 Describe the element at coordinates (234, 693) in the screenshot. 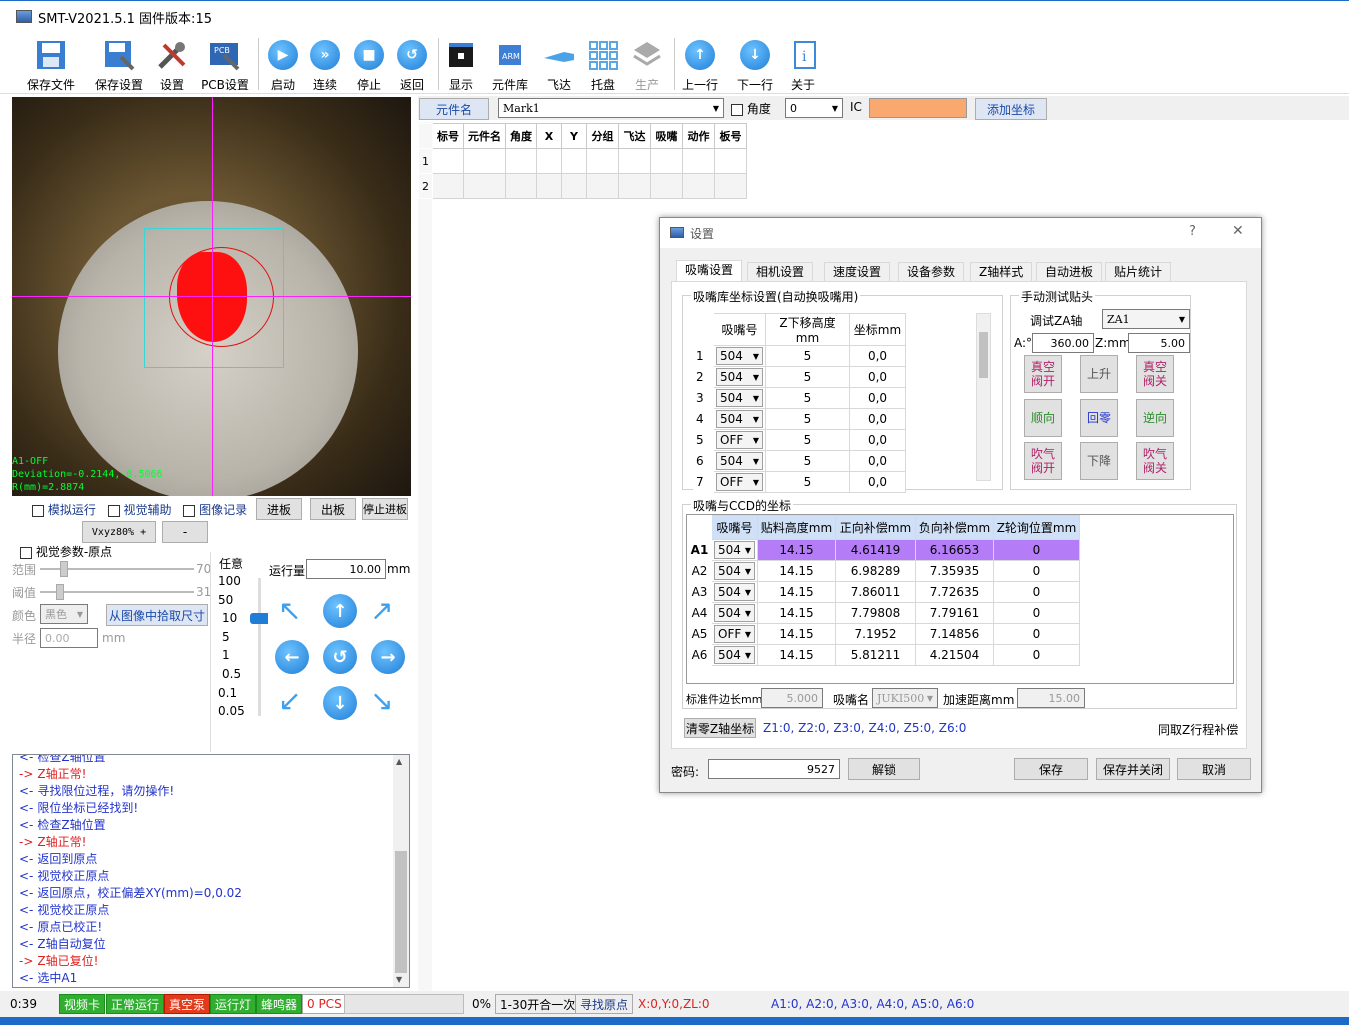

I see `step-value: 0.1` at that location.